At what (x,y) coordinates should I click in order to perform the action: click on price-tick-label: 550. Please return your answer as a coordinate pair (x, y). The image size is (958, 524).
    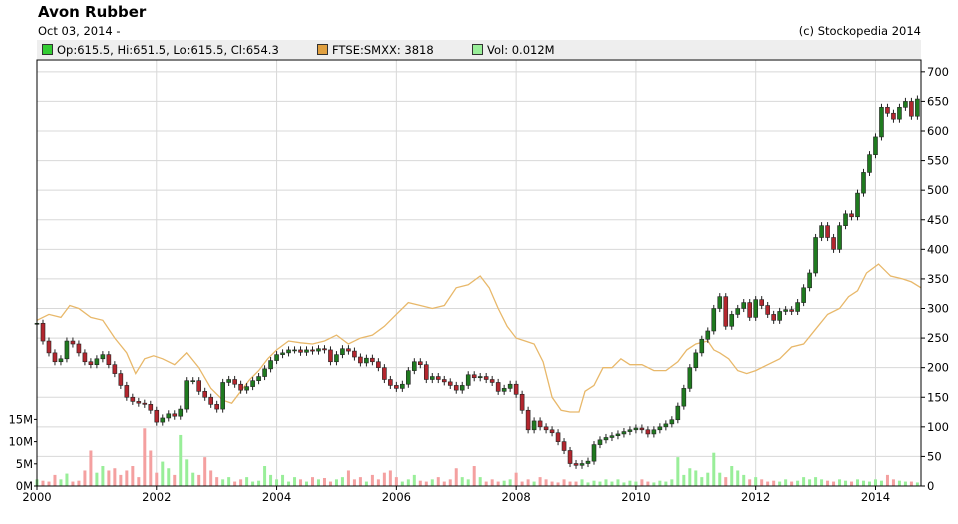
    Looking at the image, I should click on (938, 161).